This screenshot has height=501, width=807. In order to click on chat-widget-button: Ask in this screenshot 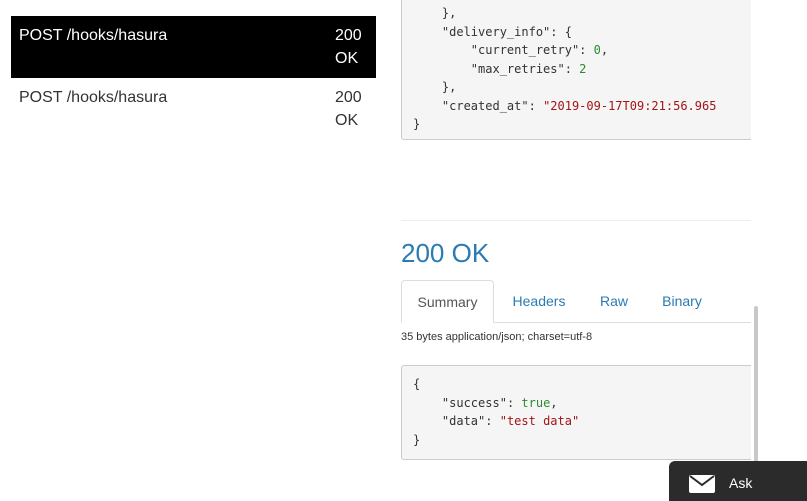, I will do `click(738, 481)`.